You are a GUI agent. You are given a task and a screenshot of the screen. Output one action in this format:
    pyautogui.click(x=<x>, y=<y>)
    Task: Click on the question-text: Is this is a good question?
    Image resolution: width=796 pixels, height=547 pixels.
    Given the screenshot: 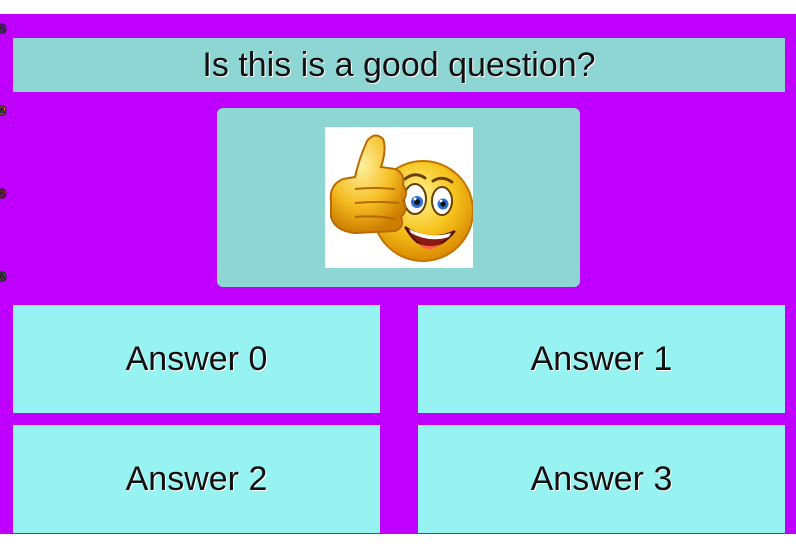 What is the action you would take?
    pyautogui.click(x=399, y=64)
    